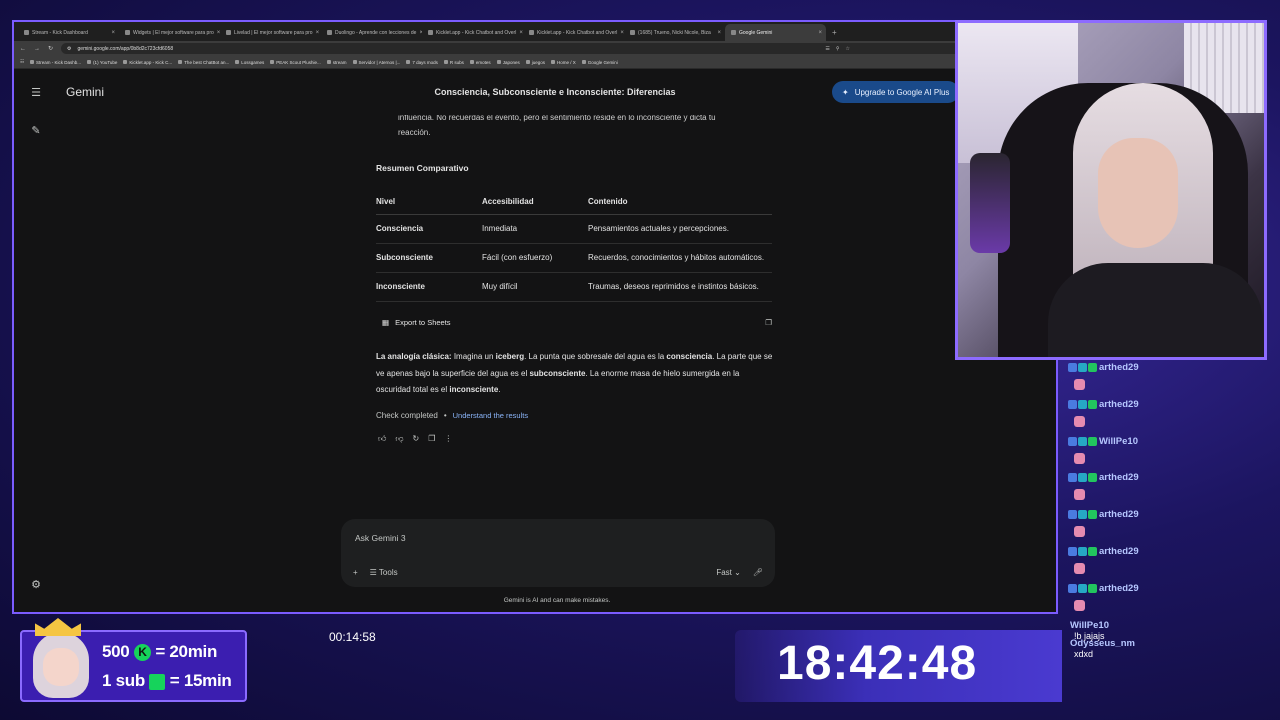 The image size is (1280, 720). Describe the element at coordinates (414, 356) in the screenshot. I see `analogy-lead: La analogía clásica:` at that location.